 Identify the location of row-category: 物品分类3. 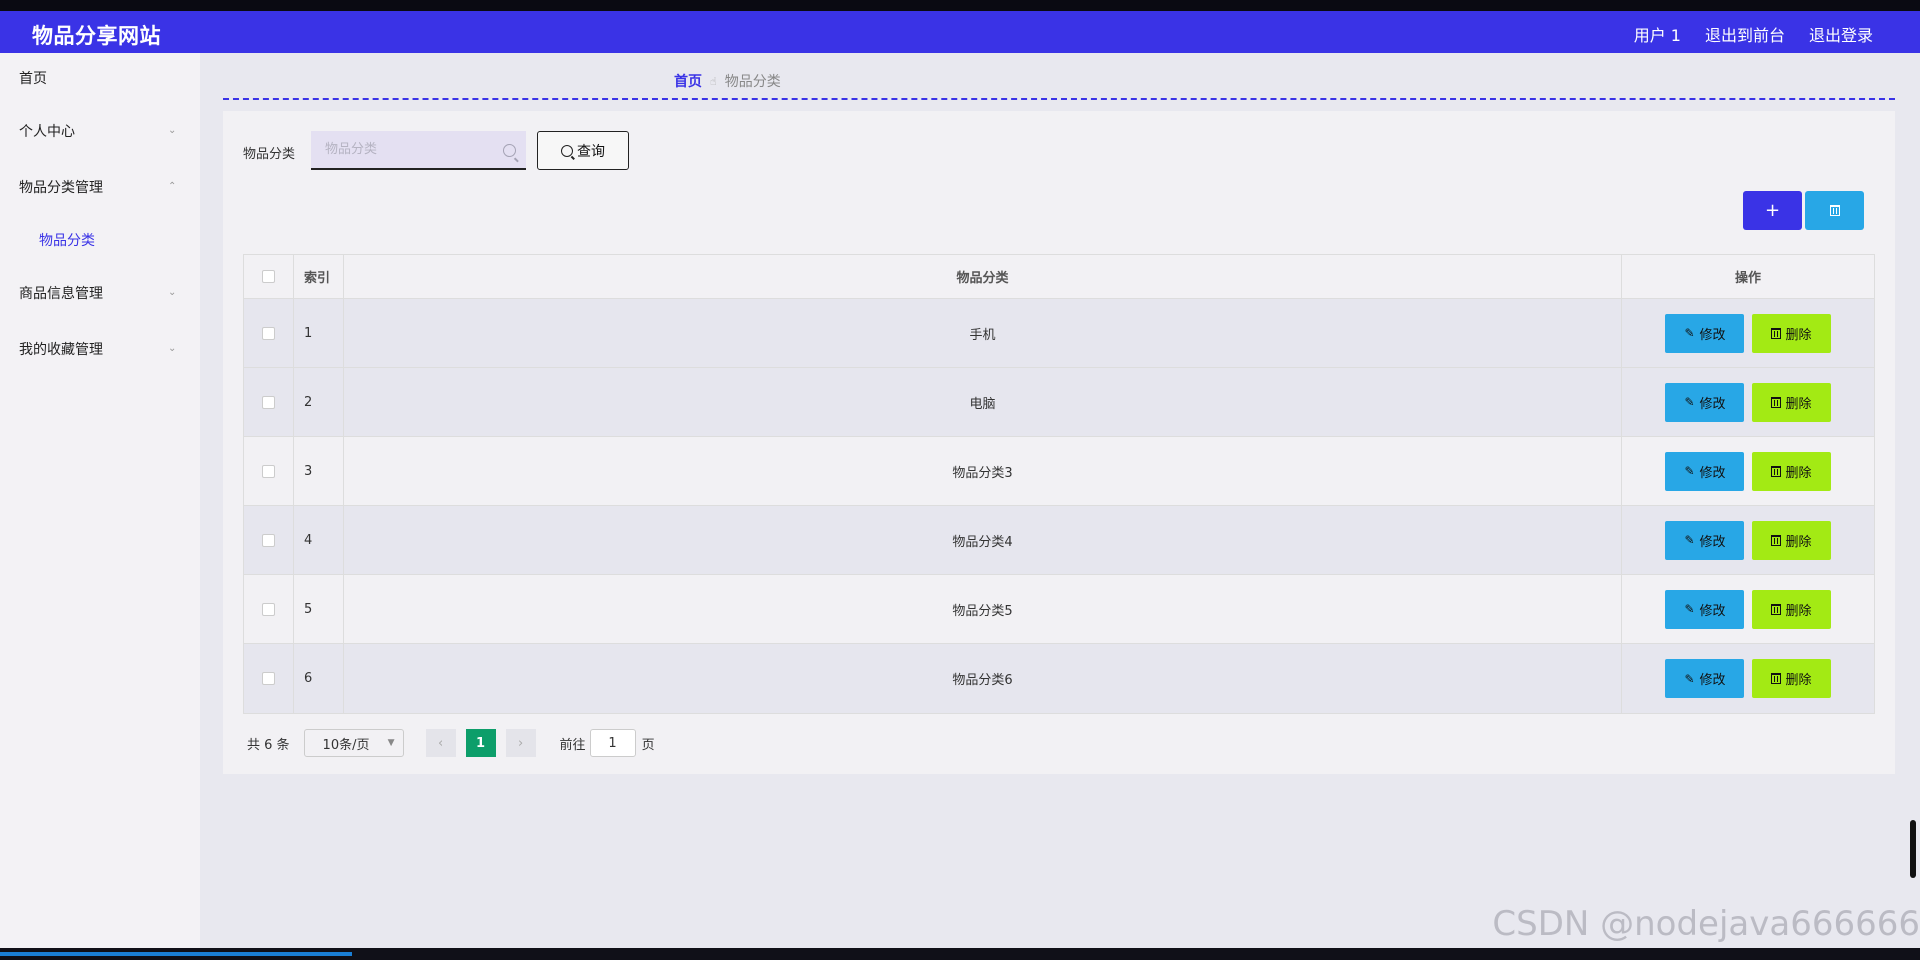
(983, 471).